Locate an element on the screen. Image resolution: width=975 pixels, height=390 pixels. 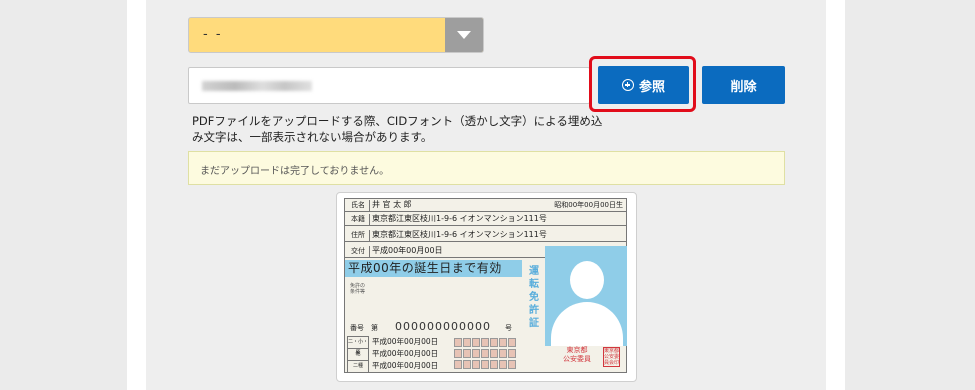
blurred-file-name is located at coordinates (257, 86).